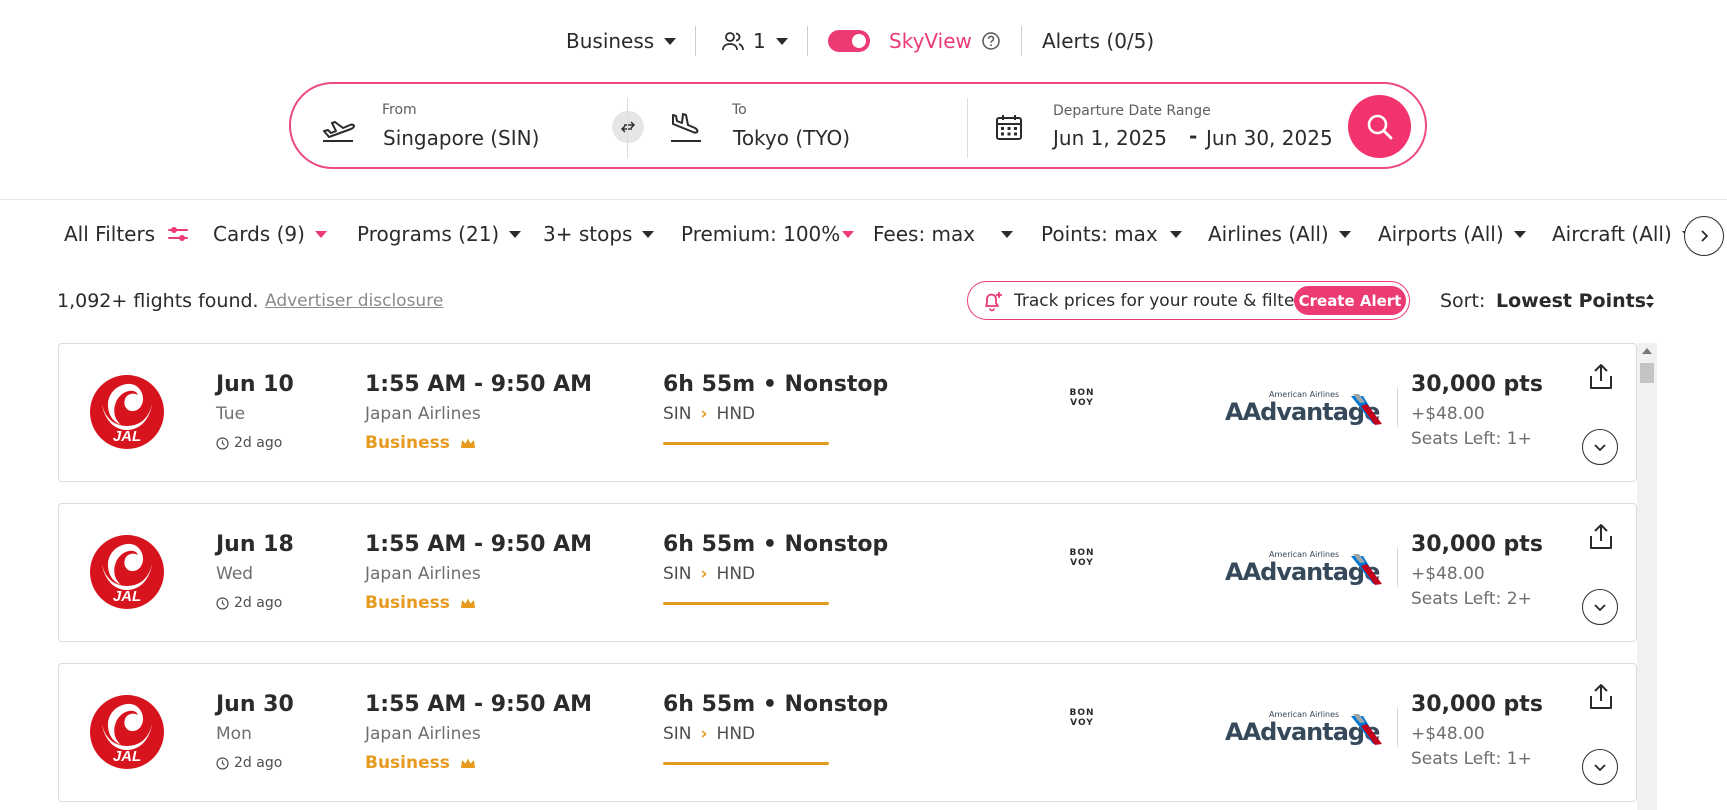  I want to click on search-icon, so click(1379, 126).